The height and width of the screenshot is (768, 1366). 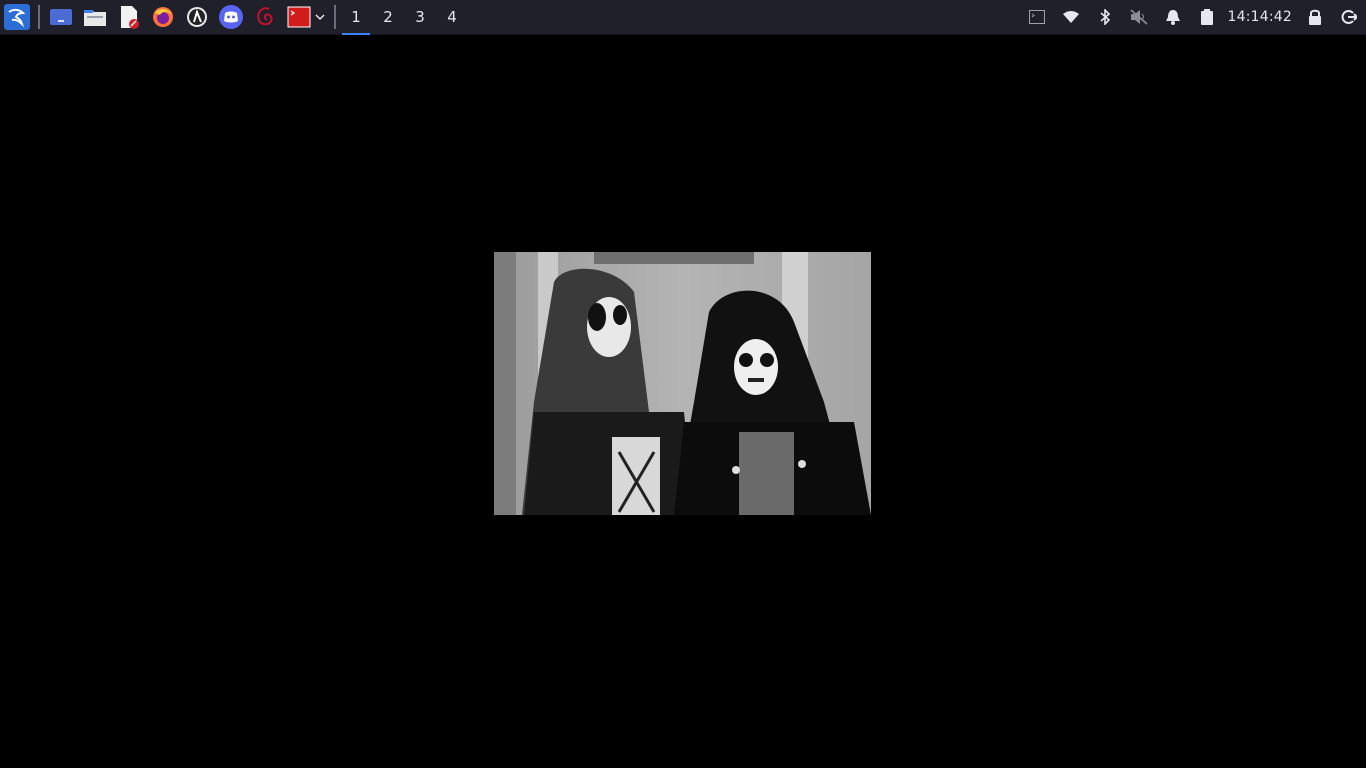 I want to click on workspace-label: 4, so click(x=452, y=17).